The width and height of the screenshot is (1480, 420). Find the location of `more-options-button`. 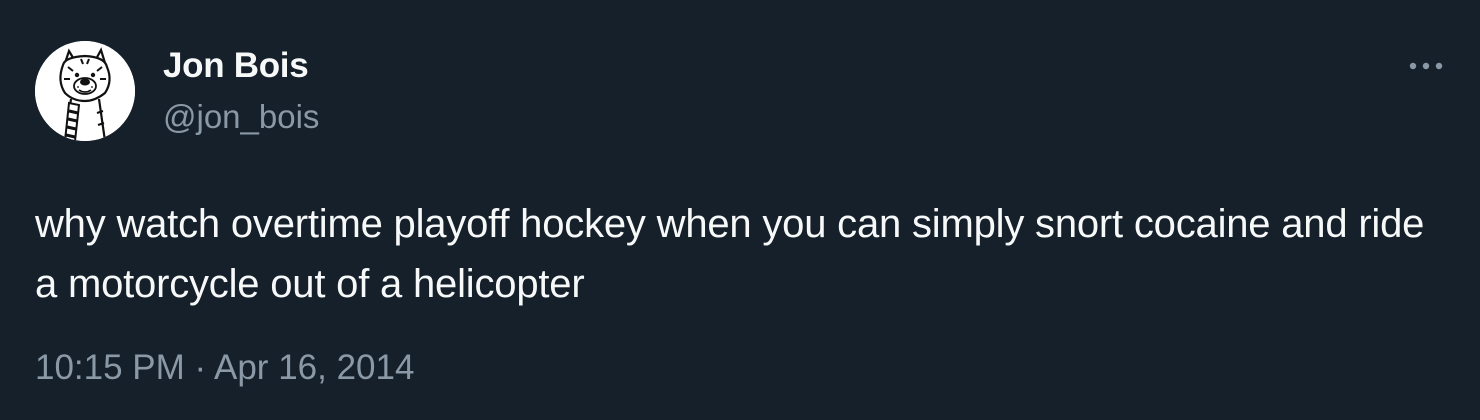

more-options-button is located at coordinates (1426, 66).